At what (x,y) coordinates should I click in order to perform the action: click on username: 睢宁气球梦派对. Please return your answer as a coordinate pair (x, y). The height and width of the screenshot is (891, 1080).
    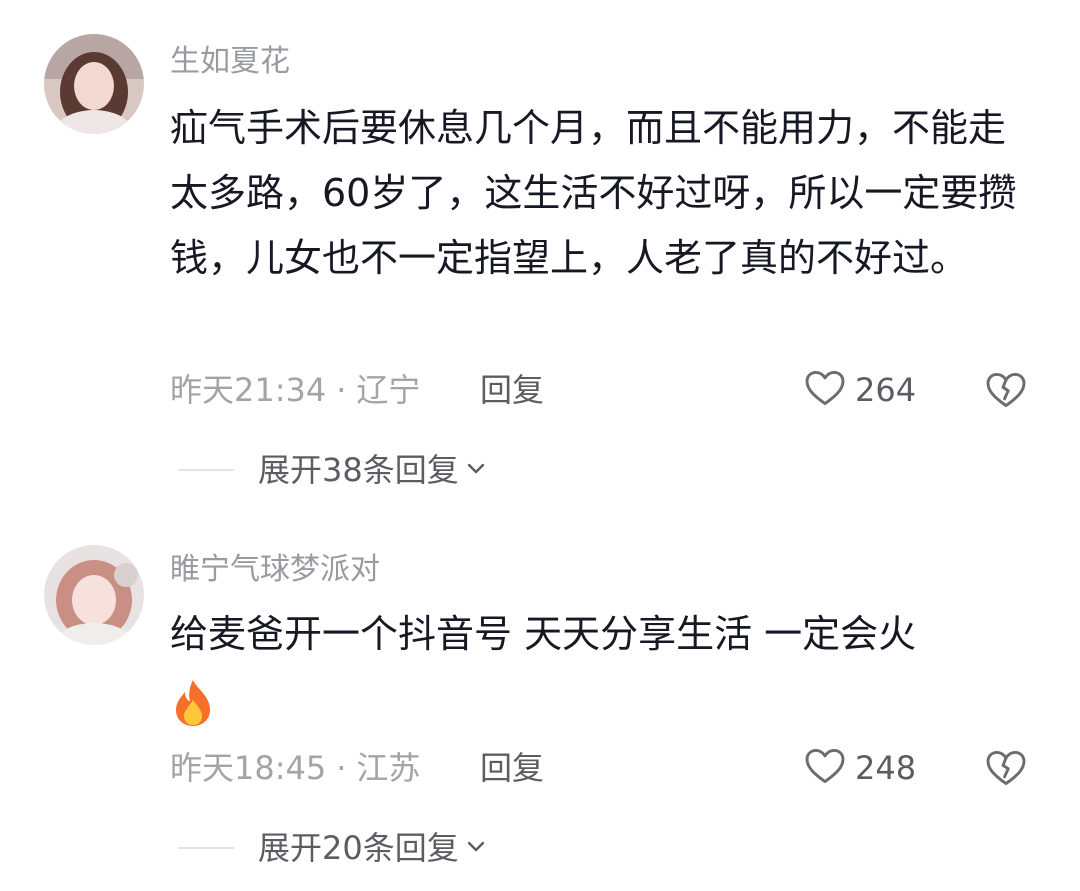
    Looking at the image, I should click on (275, 570).